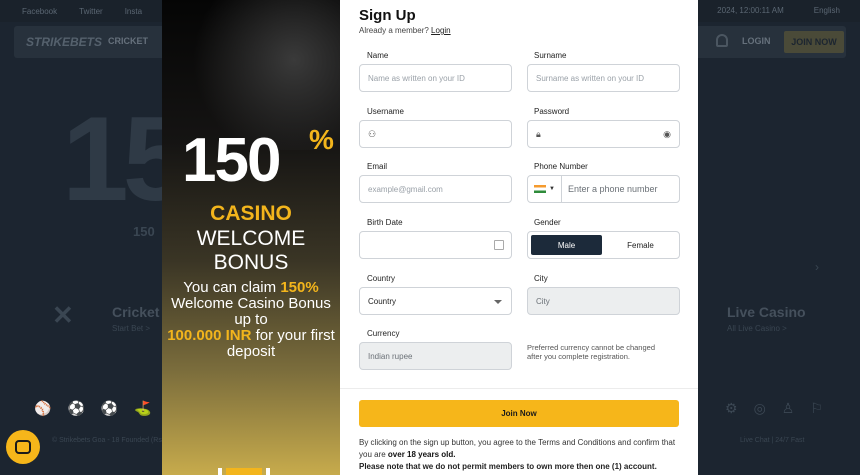 Image resolution: width=860 pixels, height=475 pixels. Describe the element at coordinates (421, 454) in the screenshot. I see `terms-age: over 18 years old.` at that location.